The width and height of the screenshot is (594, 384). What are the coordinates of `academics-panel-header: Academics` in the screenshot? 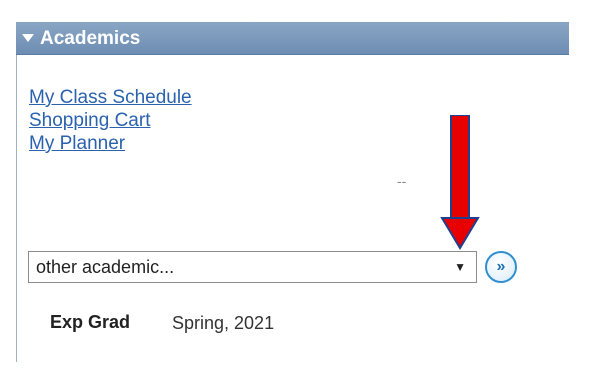 It's located at (292, 38).